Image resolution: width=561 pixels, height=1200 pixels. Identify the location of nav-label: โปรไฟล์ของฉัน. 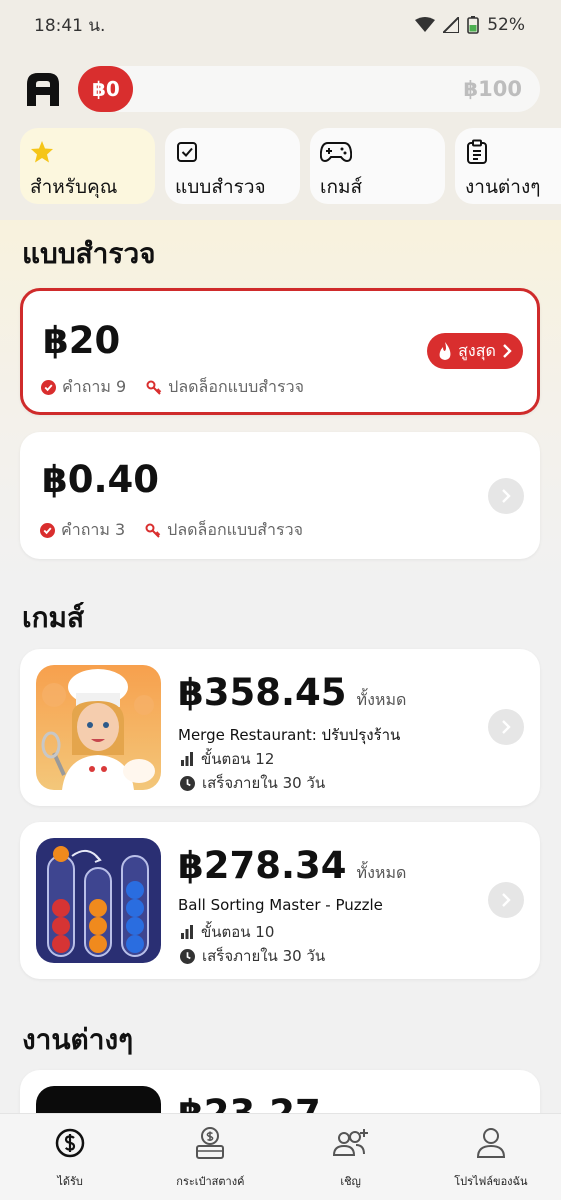
(491, 1181).